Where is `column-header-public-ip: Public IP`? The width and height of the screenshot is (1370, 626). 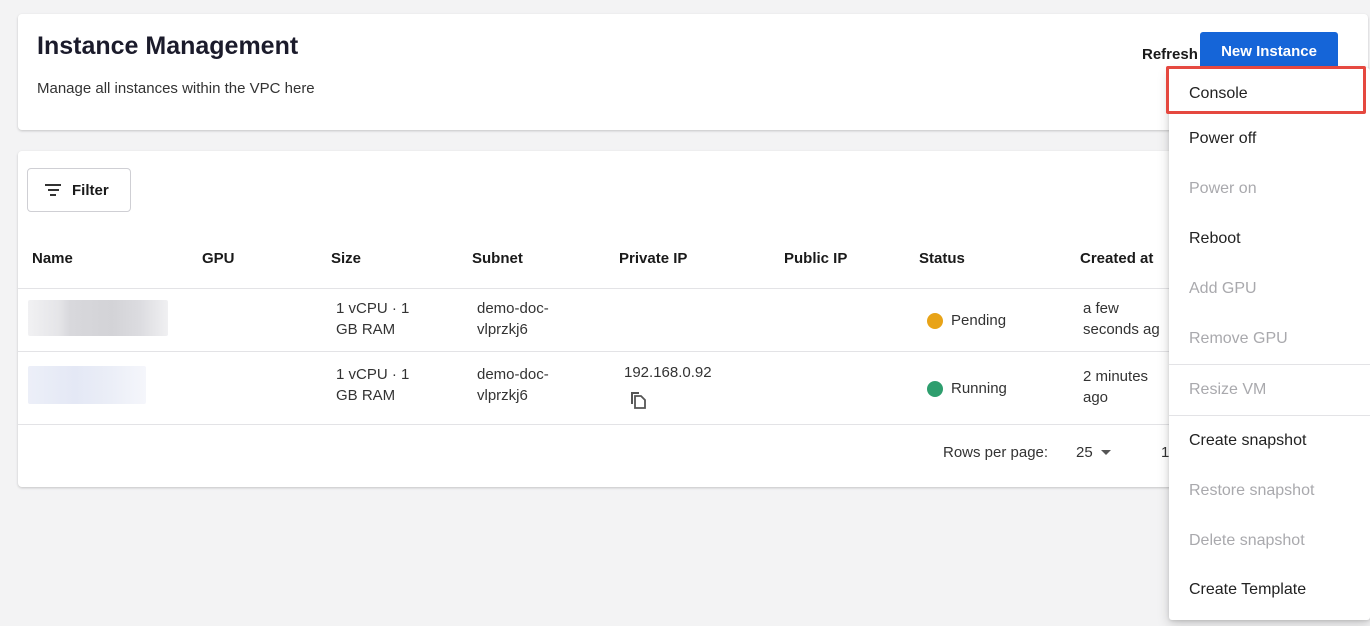
column-header-public-ip: Public IP is located at coordinates (815, 258).